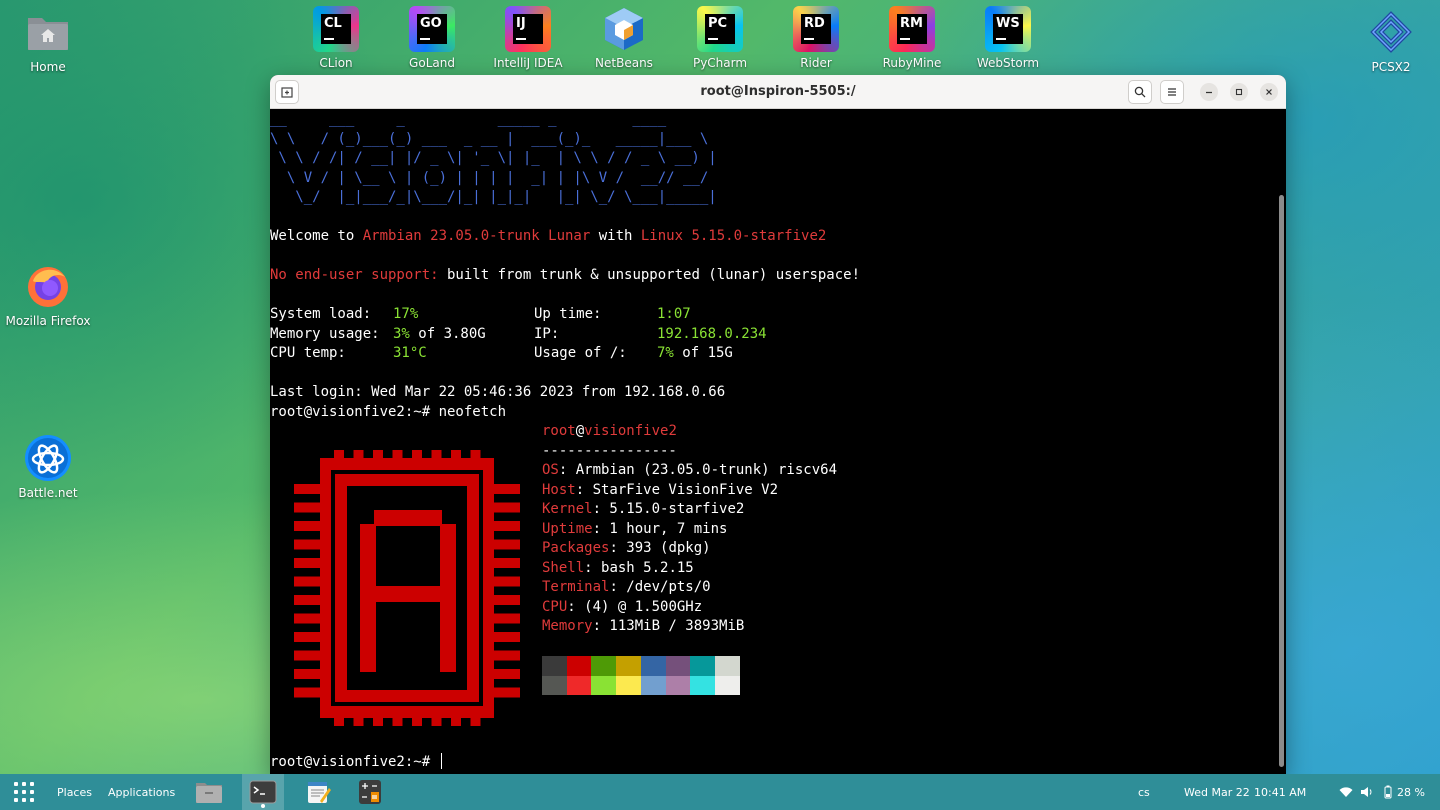 Image resolution: width=1440 pixels, height=810 pixels. What do you see at coordinates (1411, 792) in the screenshot?
I see `battery-percent: 28 %` at bounding box center [1411, 792].